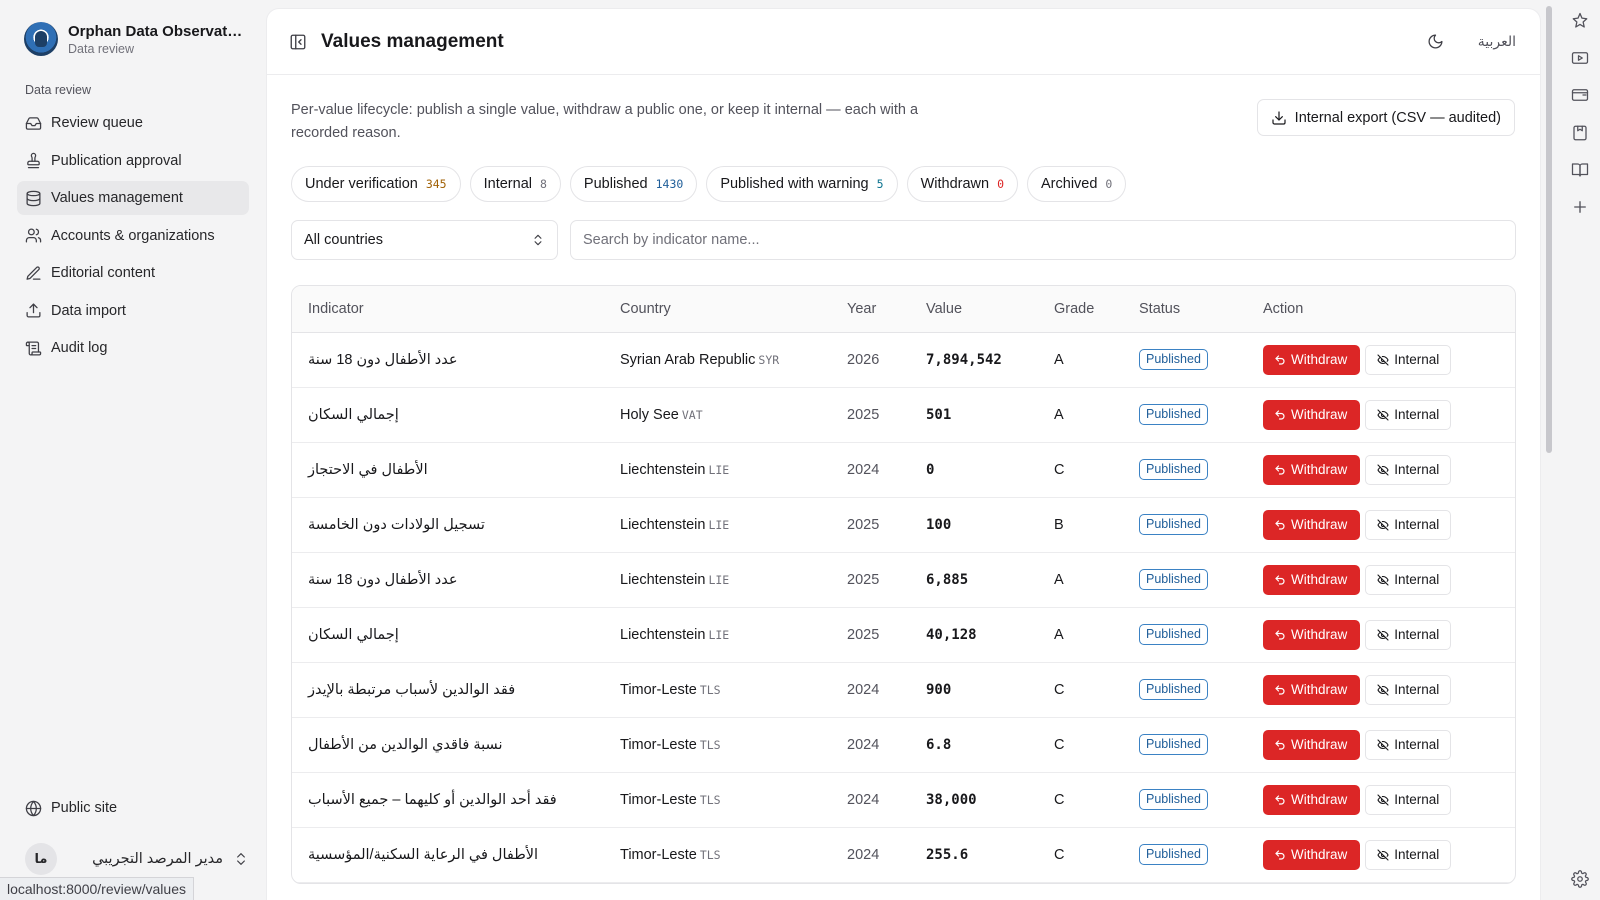 The width and height of the screenshot is (1600, 900). What do you see at coordinates (33, 123) in the screenshot?
I see `inbox-icon` at bounding box center [33, 123].